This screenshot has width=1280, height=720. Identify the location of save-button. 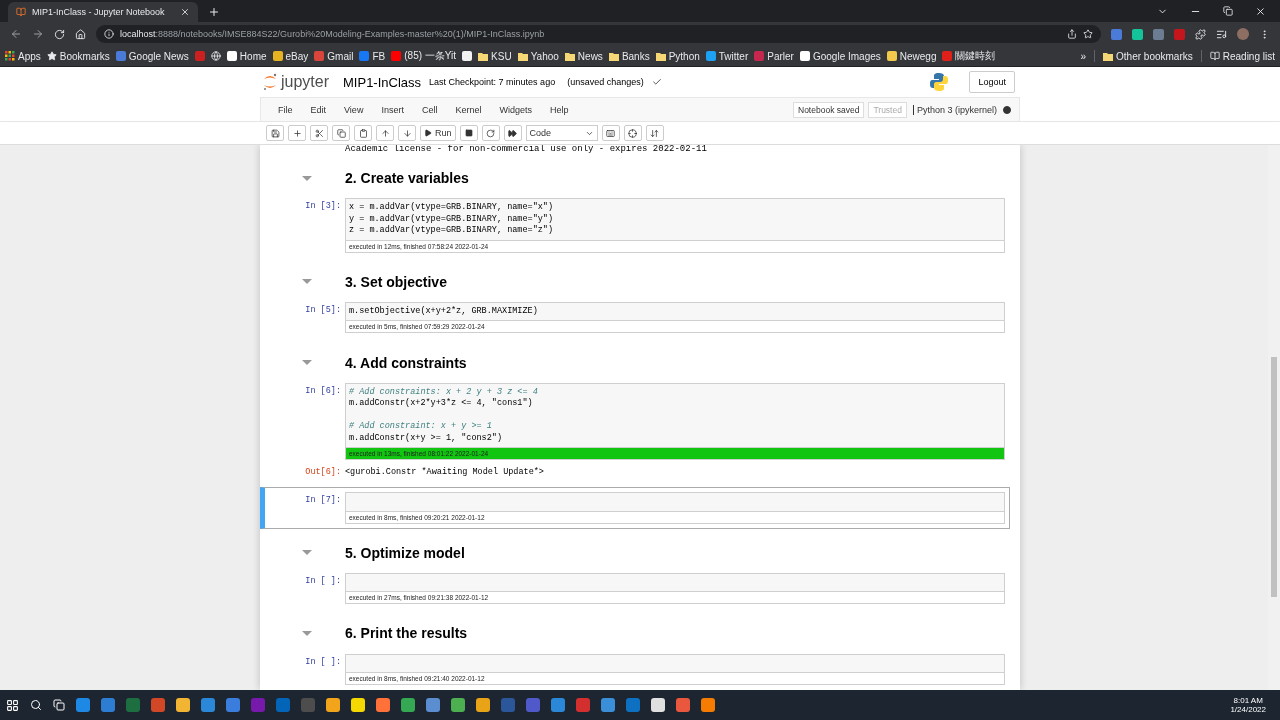
(275, 133).